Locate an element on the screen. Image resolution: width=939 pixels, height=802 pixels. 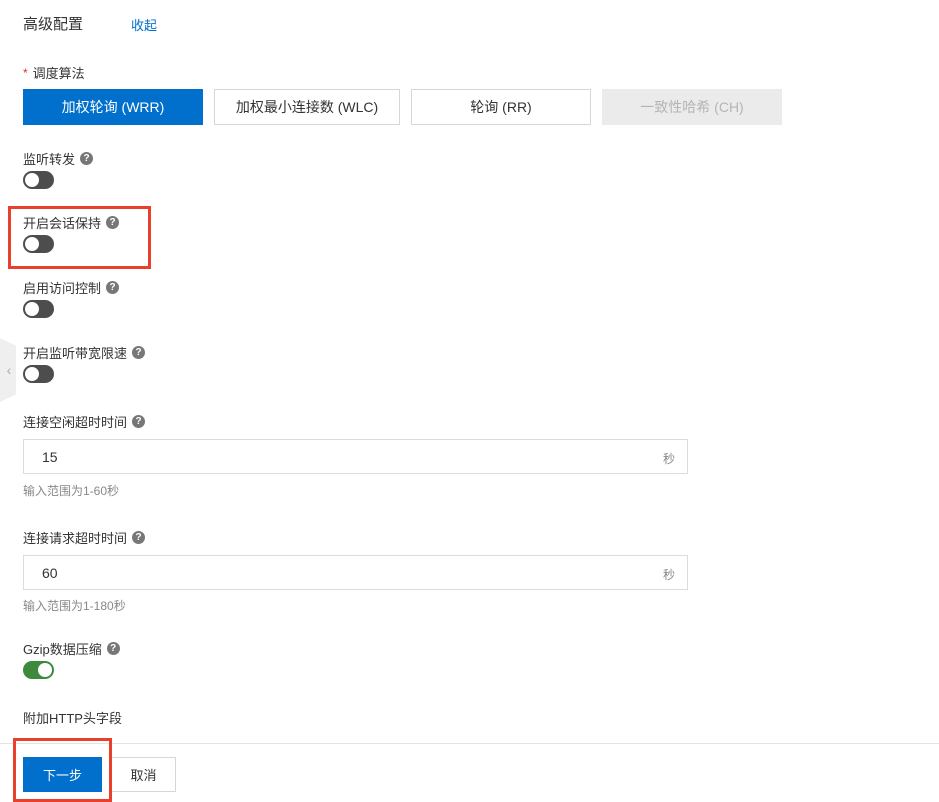
idle-timeout-label: 连接空闲超时时间 is located at coordinates (75, 422).